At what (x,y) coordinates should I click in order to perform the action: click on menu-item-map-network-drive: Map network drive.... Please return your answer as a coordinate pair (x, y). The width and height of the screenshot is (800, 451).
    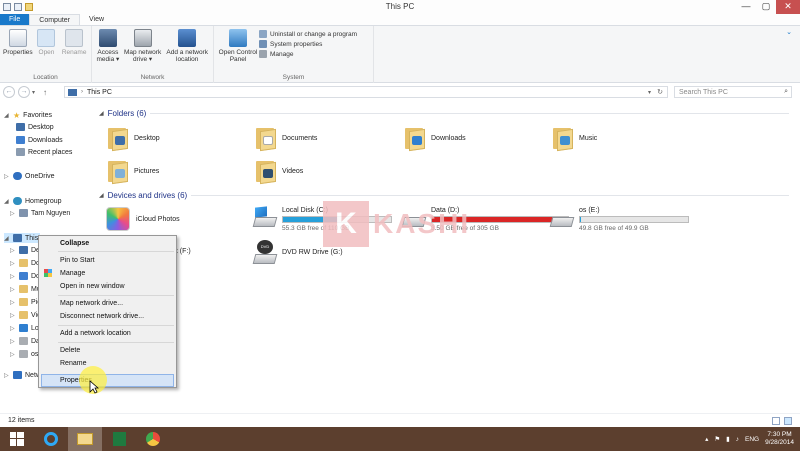
    Looking at the image, I should click on (91, 303).